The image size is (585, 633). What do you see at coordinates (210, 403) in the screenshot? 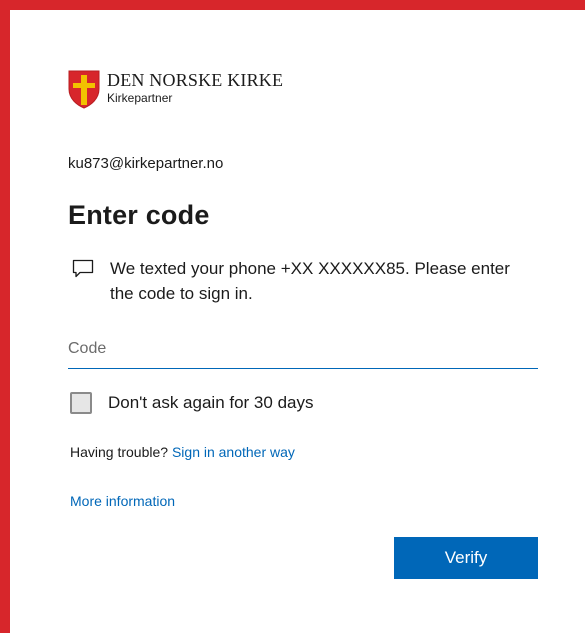
I see `remember-label: Don't ask again for 30 days` at bounding box center [210, 403].